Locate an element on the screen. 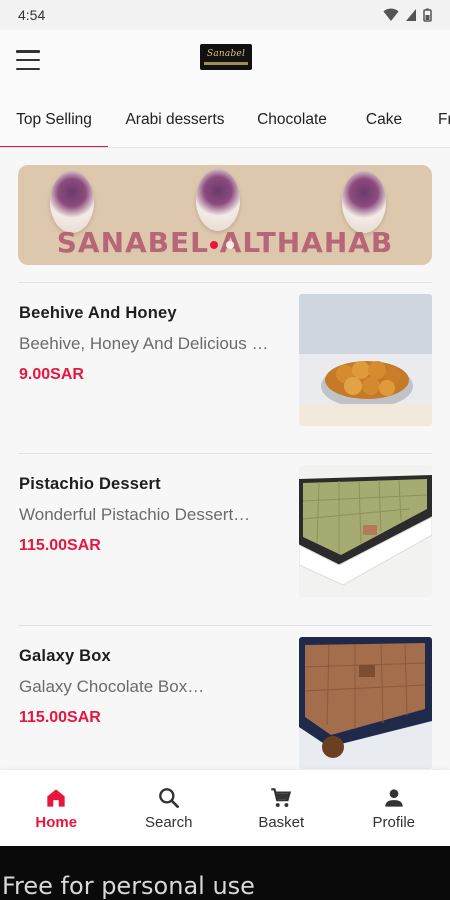 This screenshot has height=900, width=450. promo-banner: SANABEL ALTHAHAB is located at coordinates (225, 215).